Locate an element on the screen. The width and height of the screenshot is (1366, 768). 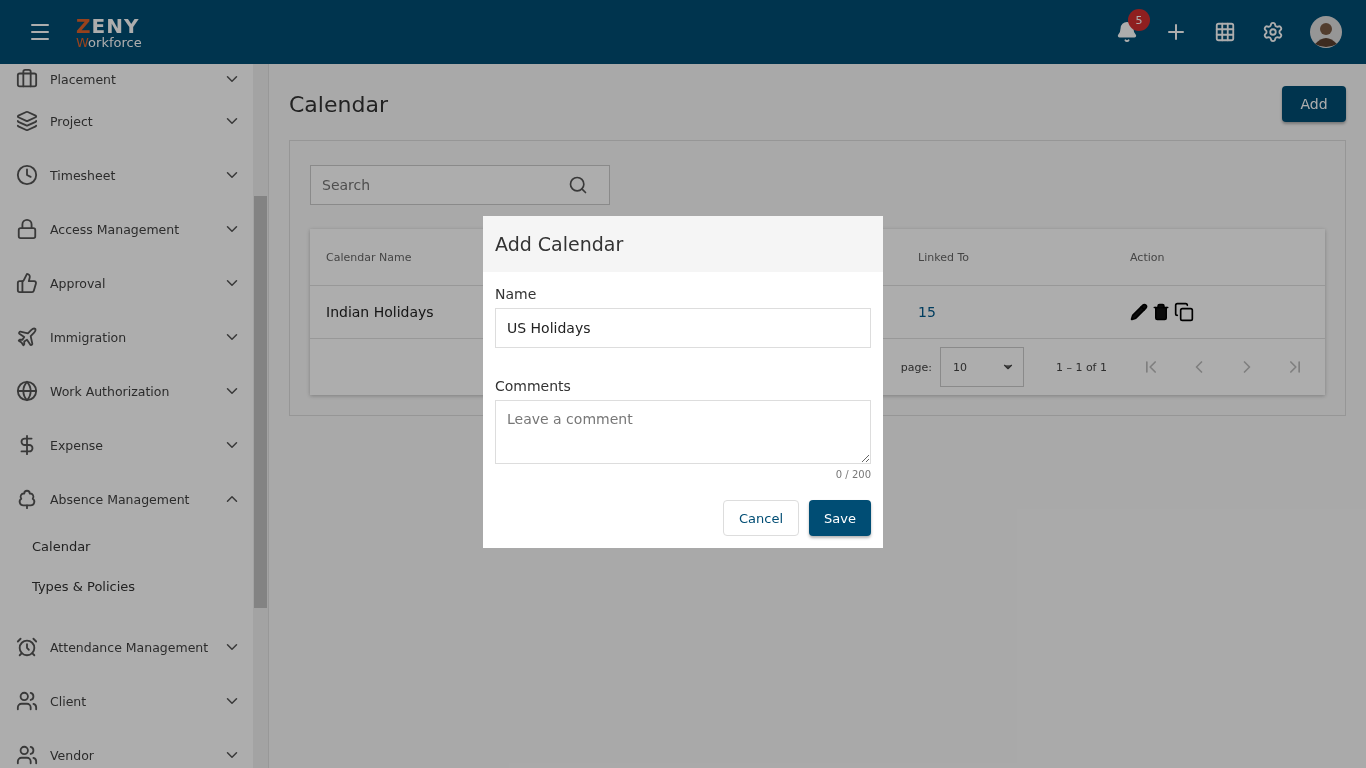
page-size-select: 10 is located at coordinates (981, 367).